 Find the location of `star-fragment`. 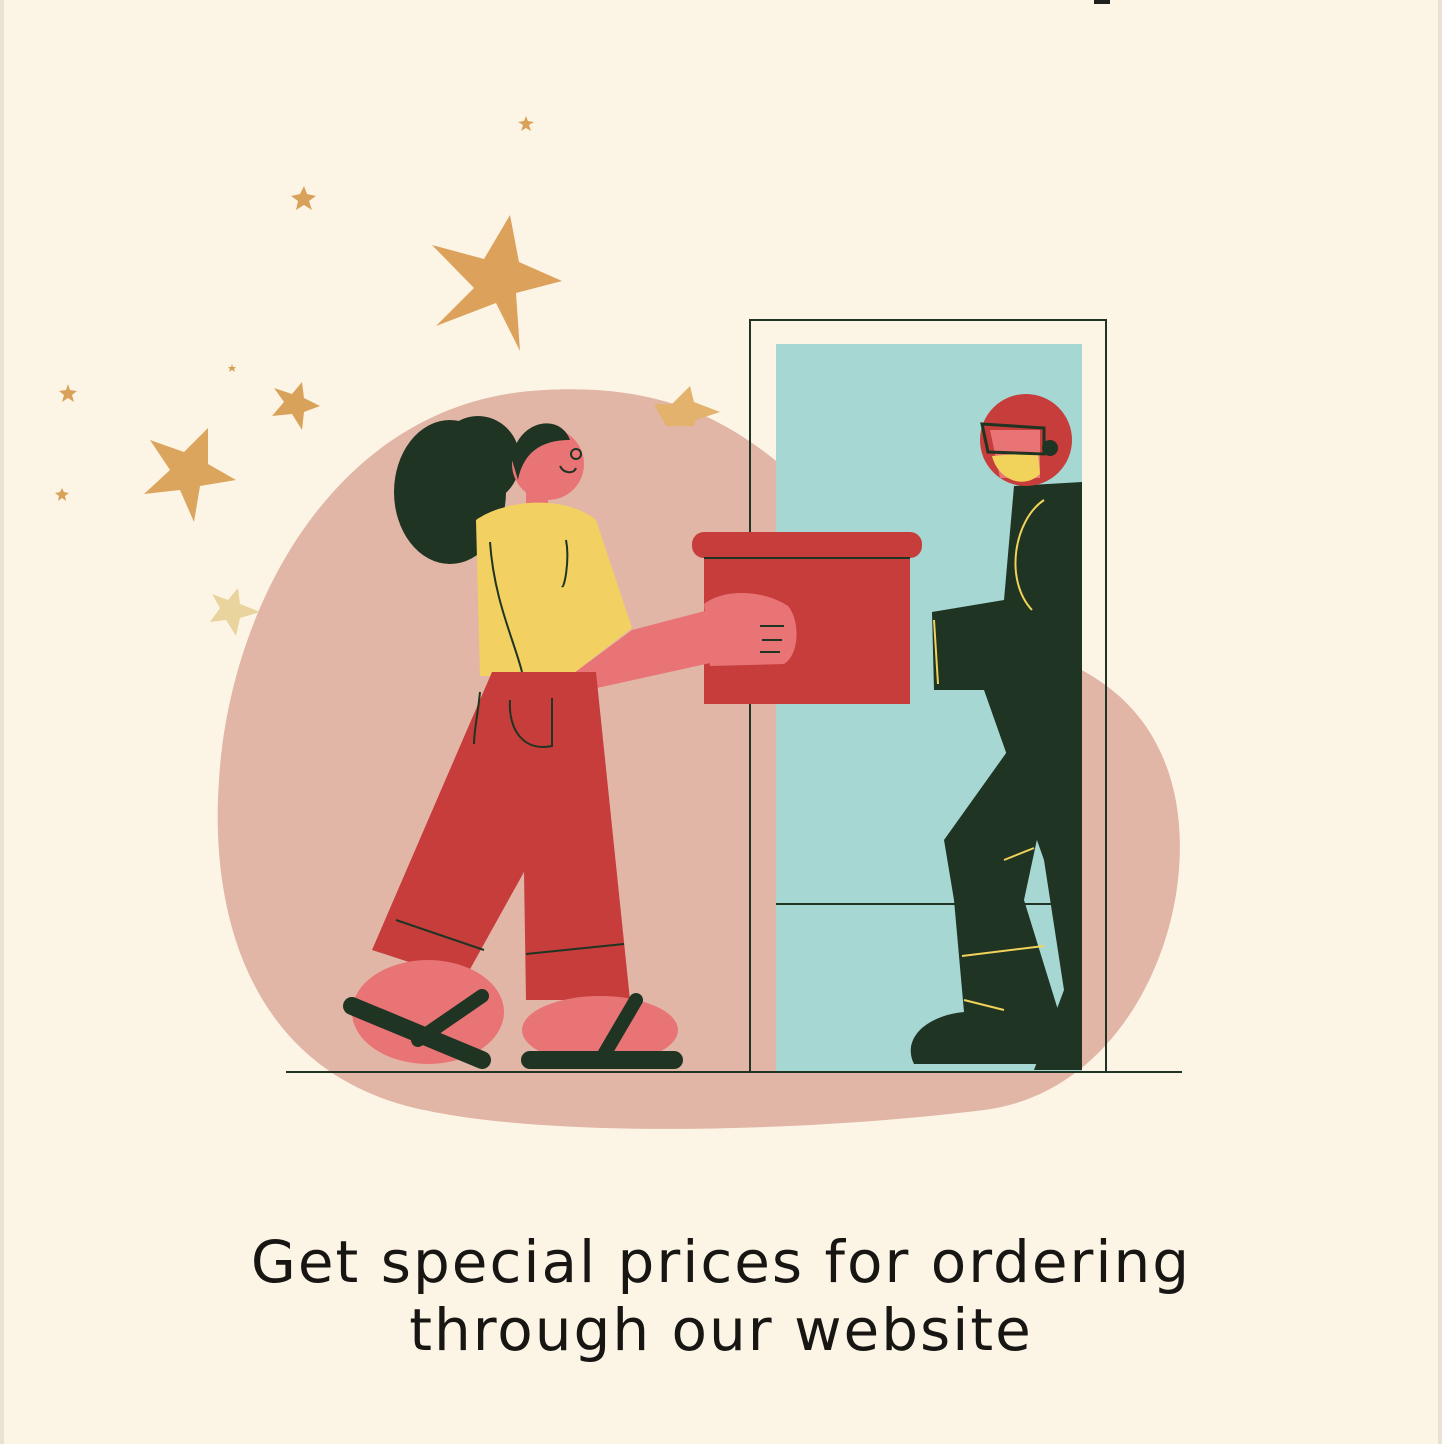

star-fragment is located at coordinates (1102, 2).